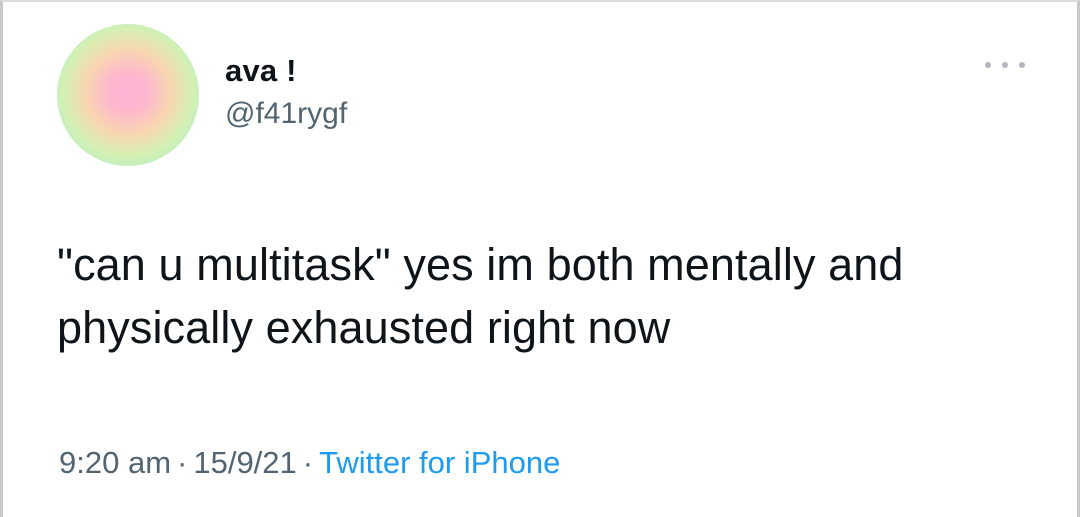 The width and height of the screenshot is (1080, 517). Describe the element at coordinates (244, 462) in the screenshot. I see `tweet-date: 15/9/21` at that location.